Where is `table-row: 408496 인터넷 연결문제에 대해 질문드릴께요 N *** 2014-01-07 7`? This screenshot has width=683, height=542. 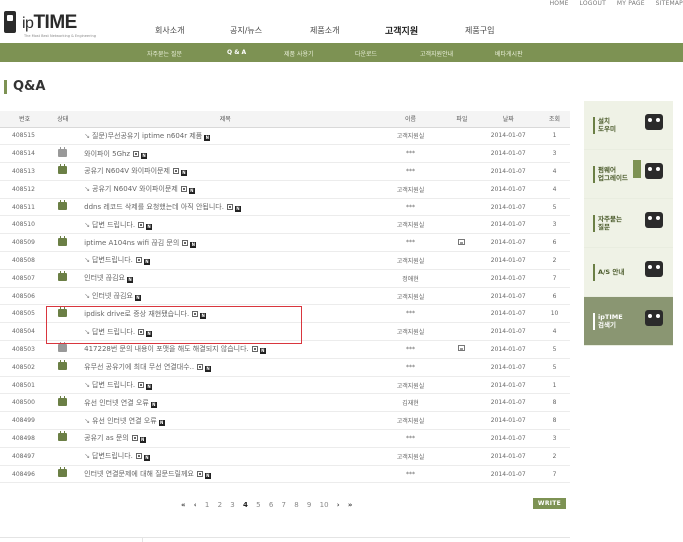 table-row: 408496 인터넷 연결문제에 대해 질문드릴께요 N *** 2014-01-07 7 is located at coordinates (285, 474).